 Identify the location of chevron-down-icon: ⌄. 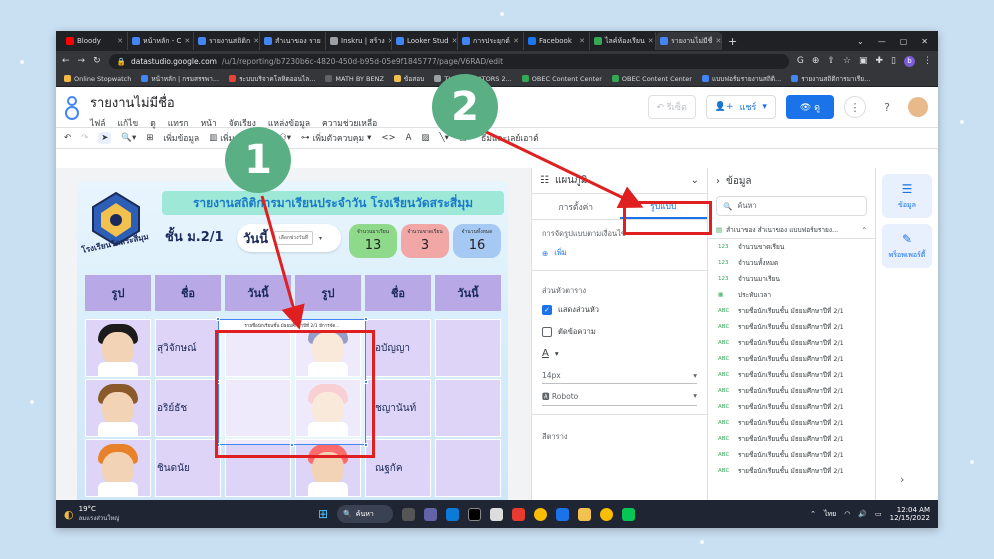
(860, 41).